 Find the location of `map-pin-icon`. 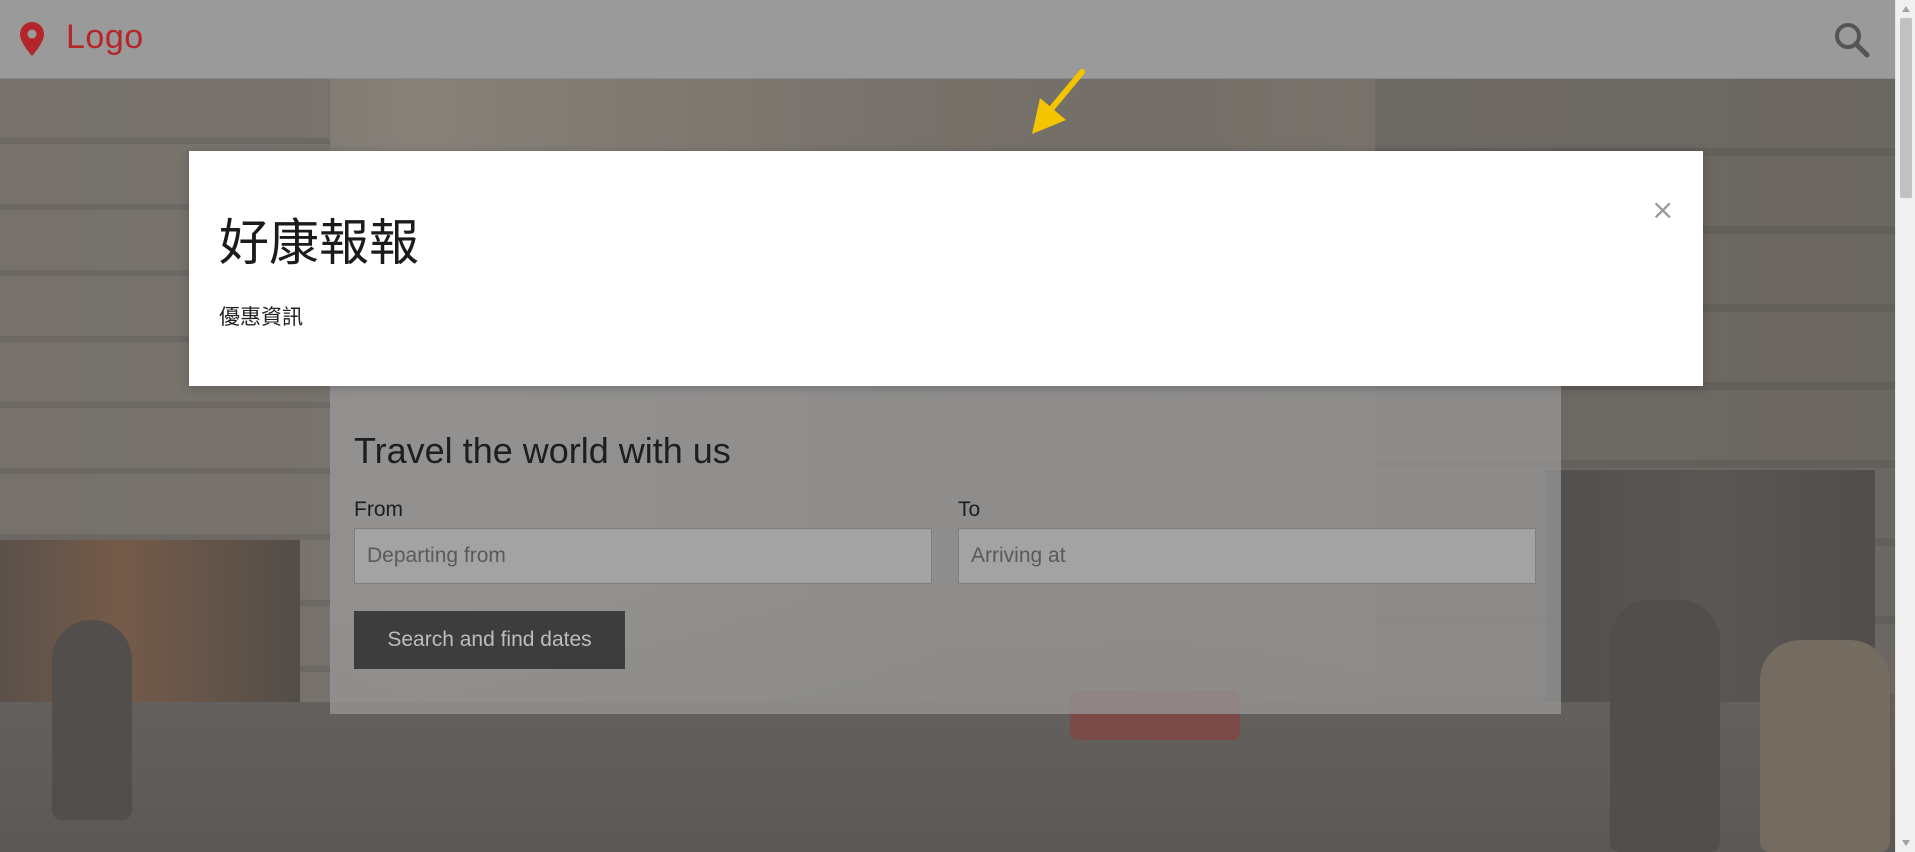

map-pin-icon is located at coordinates (32, 39).